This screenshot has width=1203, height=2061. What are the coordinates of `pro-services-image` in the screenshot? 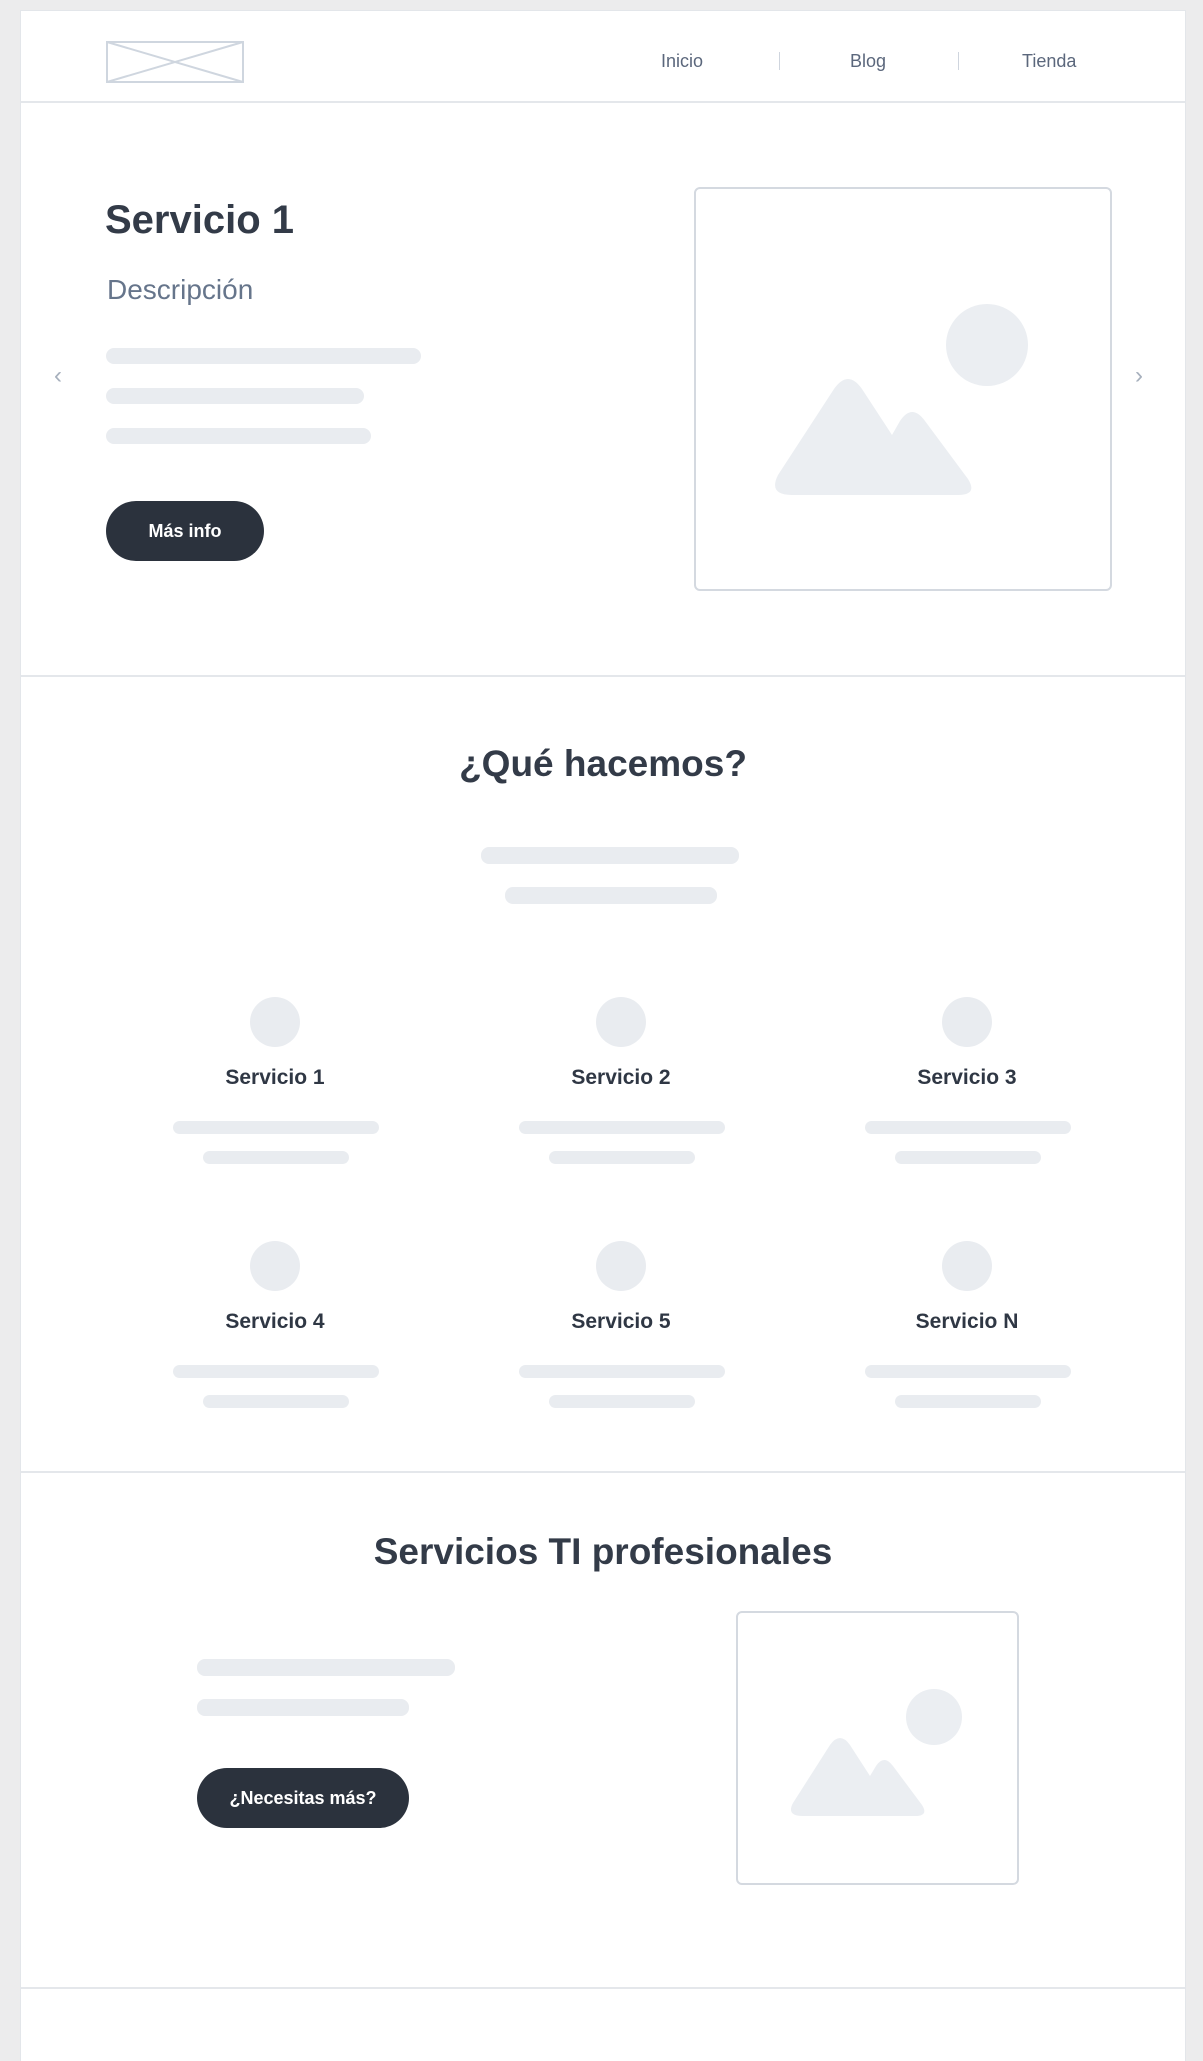 It's located at (877, 1748).